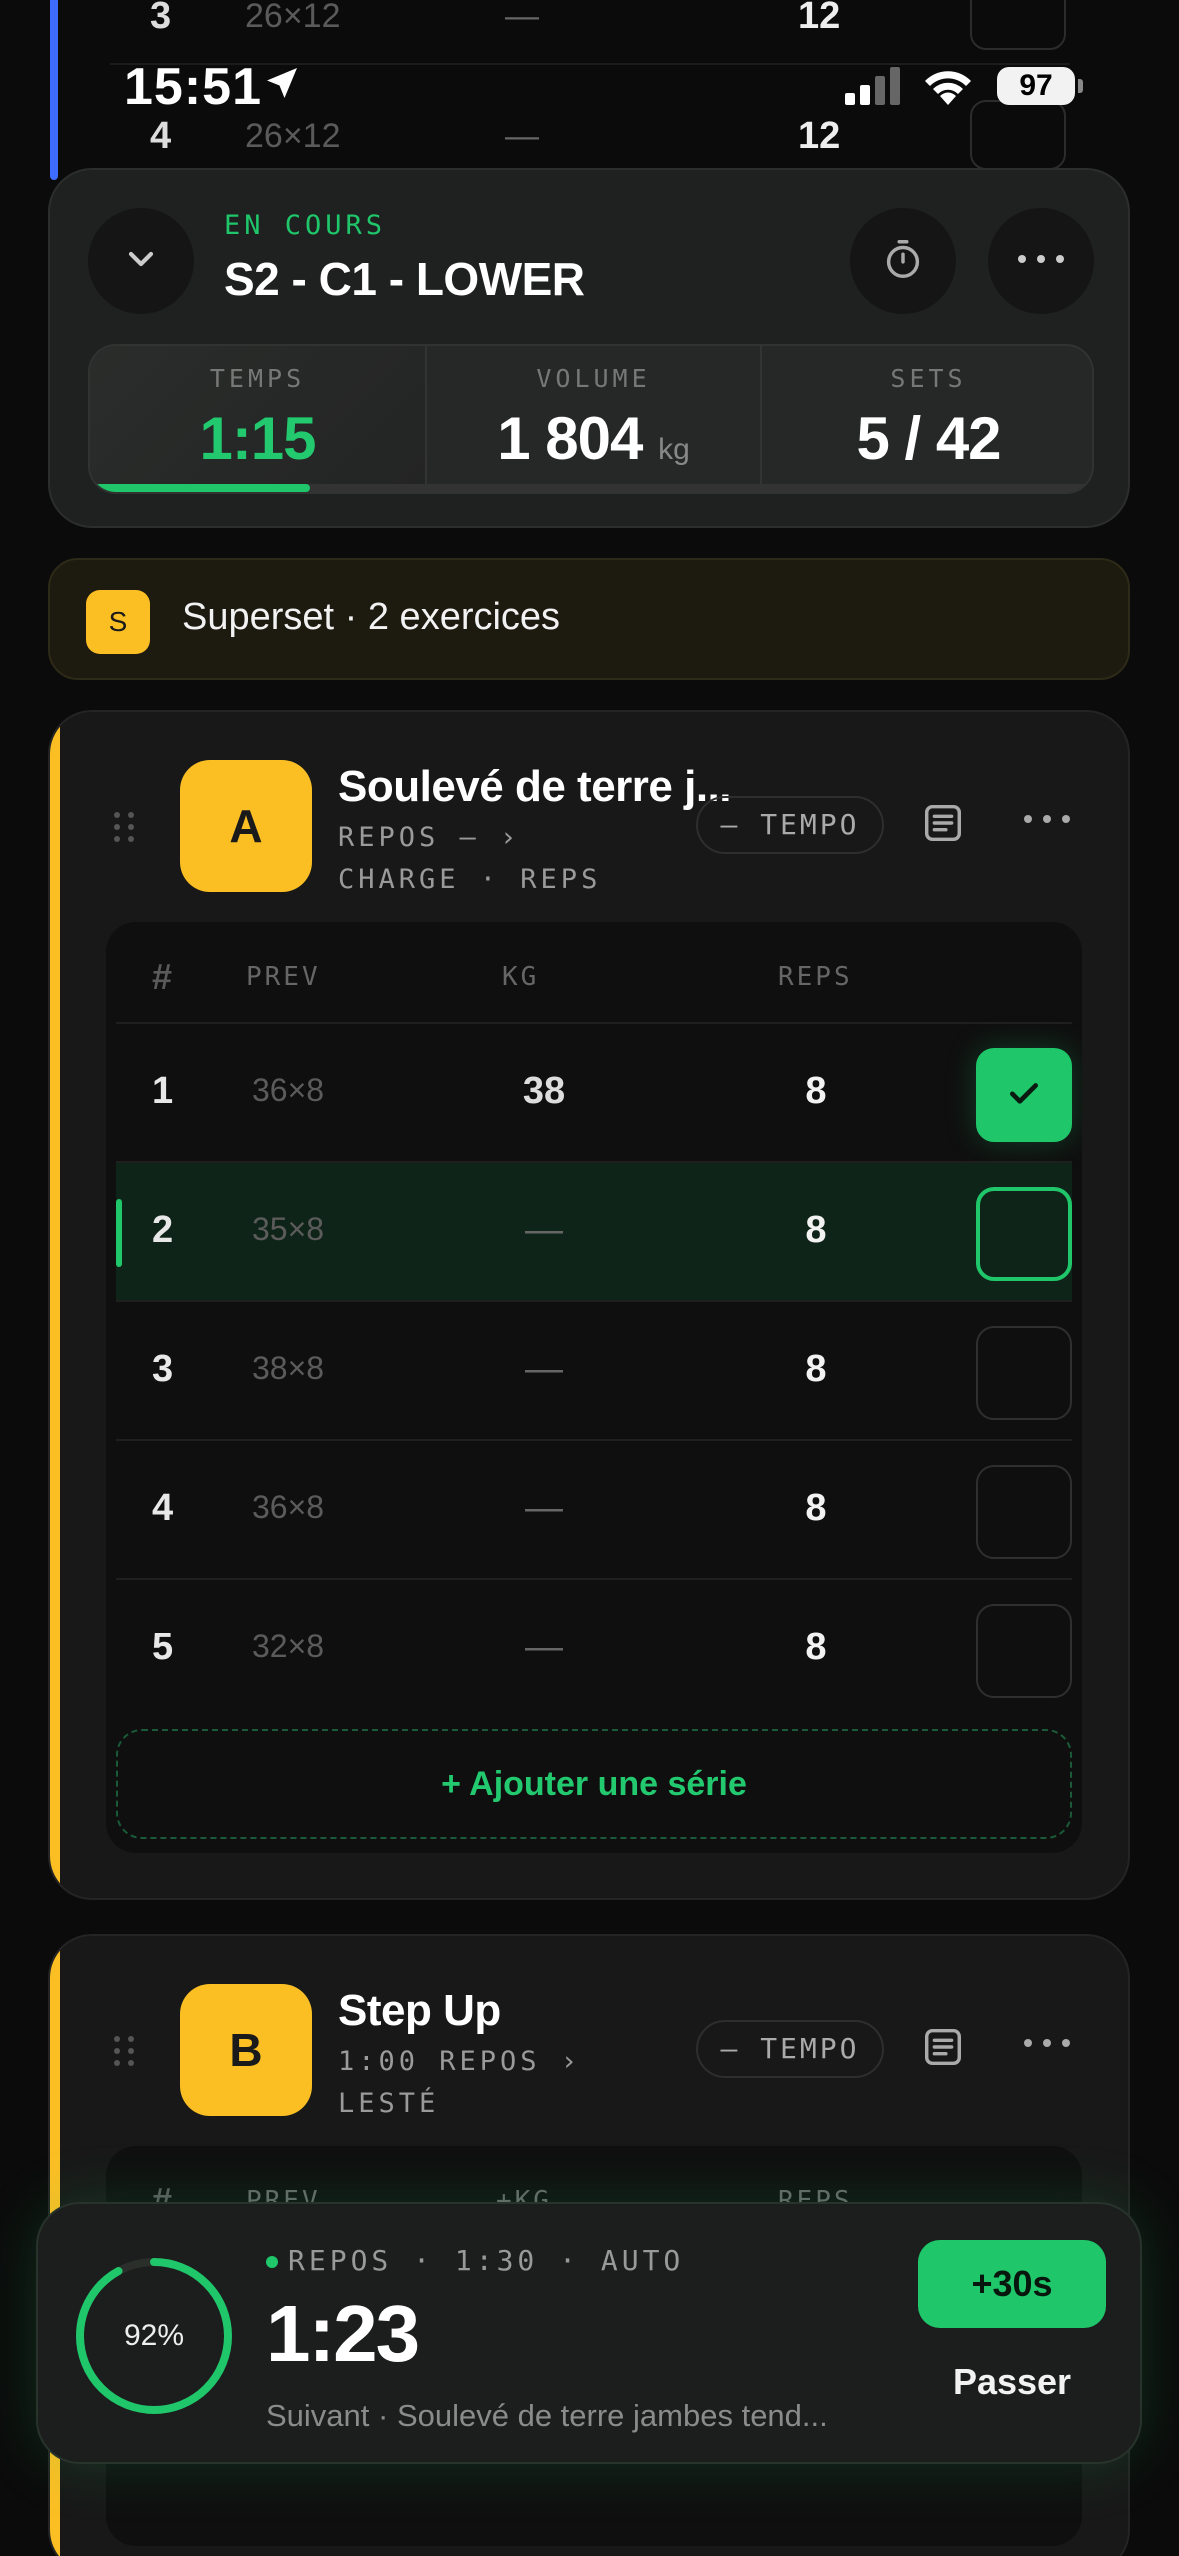 The width and height of the screenshot is (1179, 2556). I want to click on stat-value: 1:15, so click(257, 438).